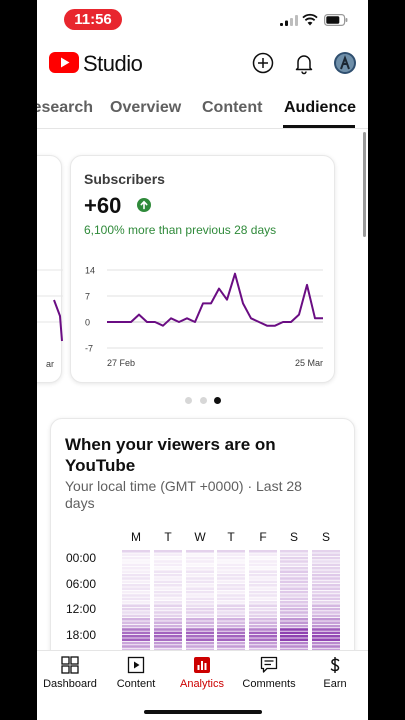 The width and height of the screenshot is (405, 720). I want to click on chart-series-line, so click(215, 299).